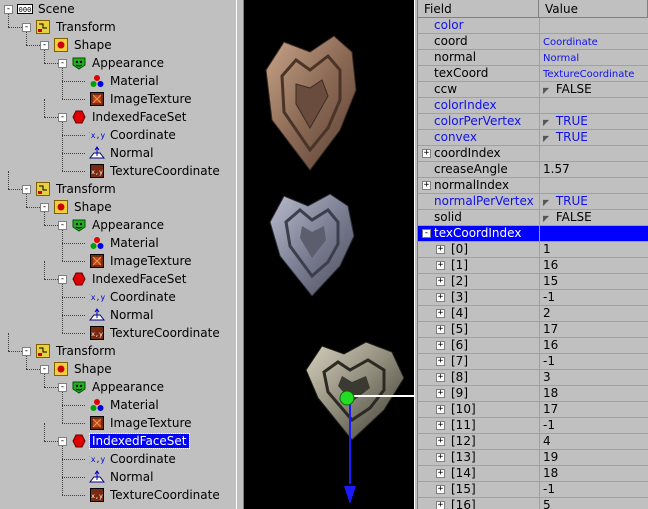 The height and width of the screenshot is (509, 648). What do you see at coordinates (478, 234) in the screenshot?
I see `field-cell: - texCoordIndex` at bounding box center [478, 234].